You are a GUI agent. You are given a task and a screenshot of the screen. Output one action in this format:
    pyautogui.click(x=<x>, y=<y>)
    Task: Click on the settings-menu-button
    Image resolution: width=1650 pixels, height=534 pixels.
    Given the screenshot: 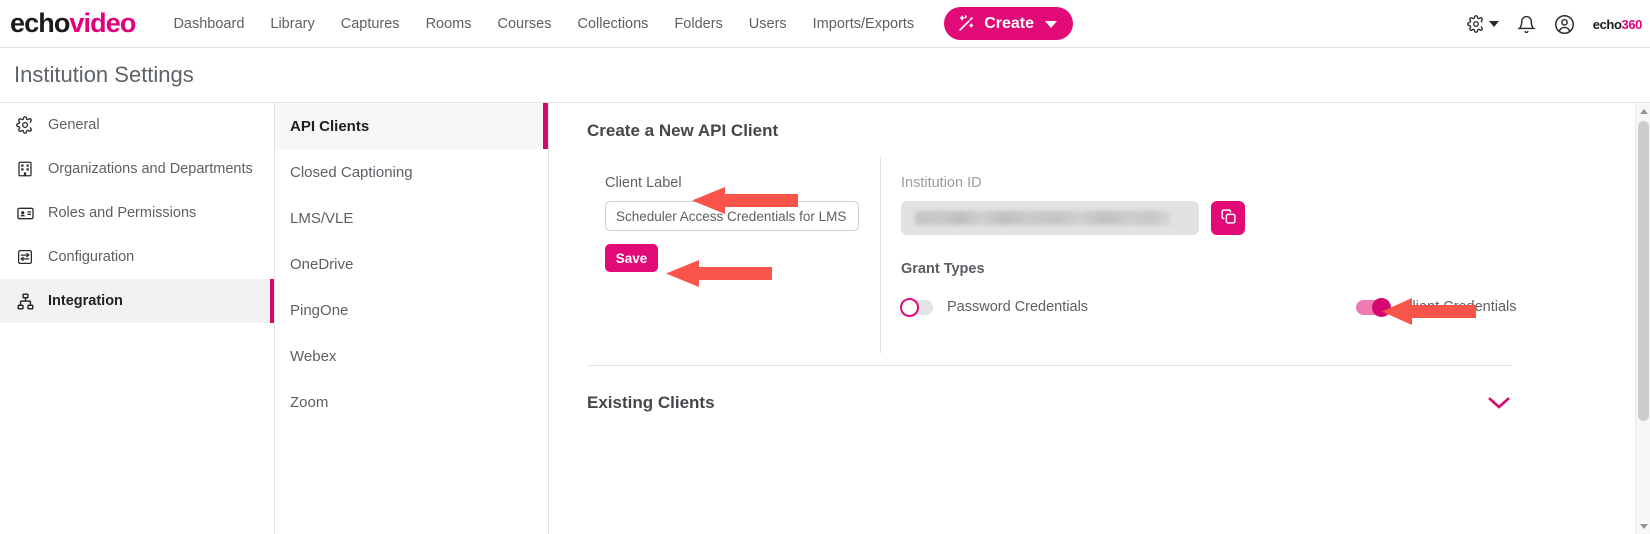 What is the action you would take?
    pyautogui.click(x=1482, y=24)
    